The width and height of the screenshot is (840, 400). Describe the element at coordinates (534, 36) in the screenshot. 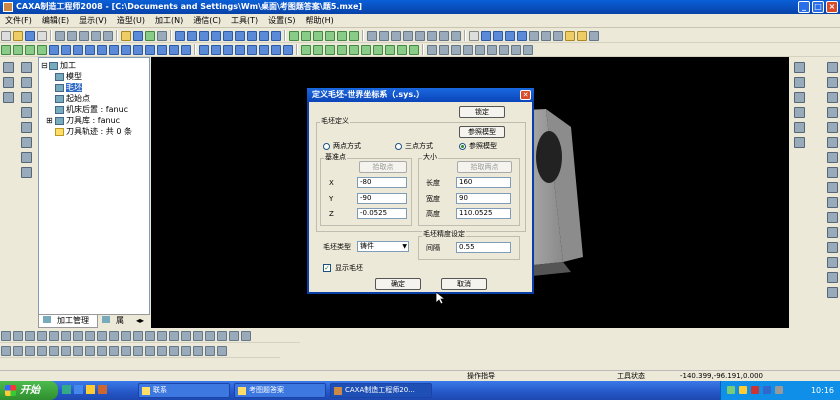

I see `pan-icon` at that location.